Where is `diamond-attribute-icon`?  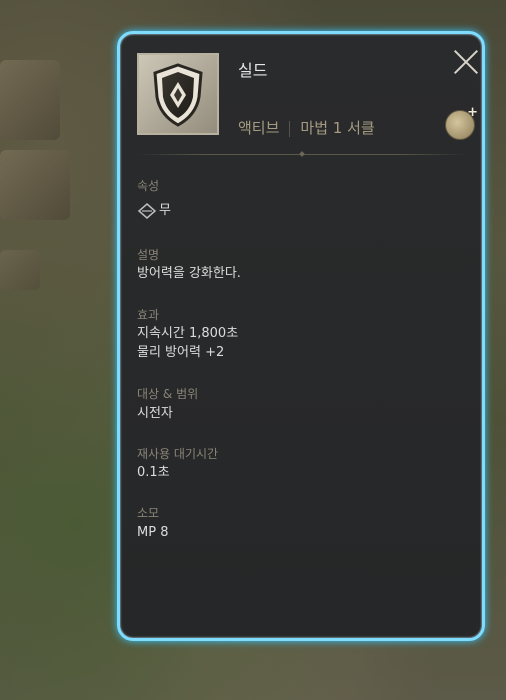
diamond-attribute-icon is located at coordinates (147, 210).